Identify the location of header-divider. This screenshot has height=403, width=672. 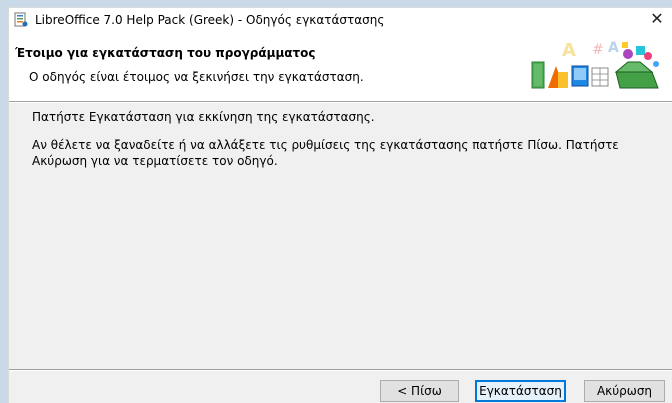
(340, 102).